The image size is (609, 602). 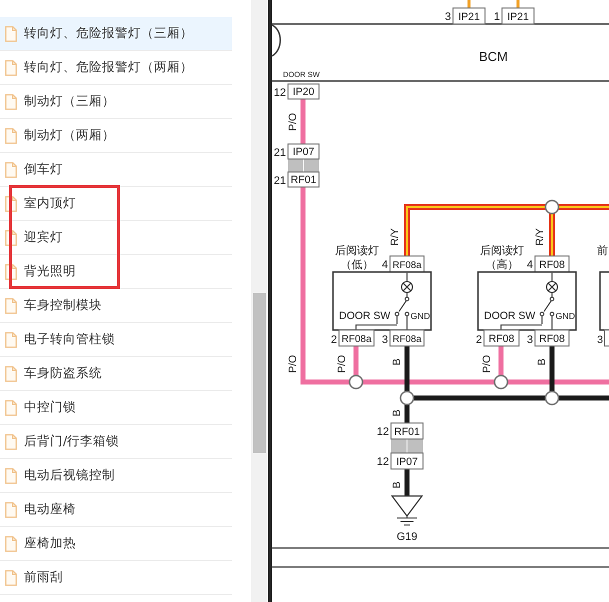 I want to click on module-label: BCM, so click(x=493, y=56).